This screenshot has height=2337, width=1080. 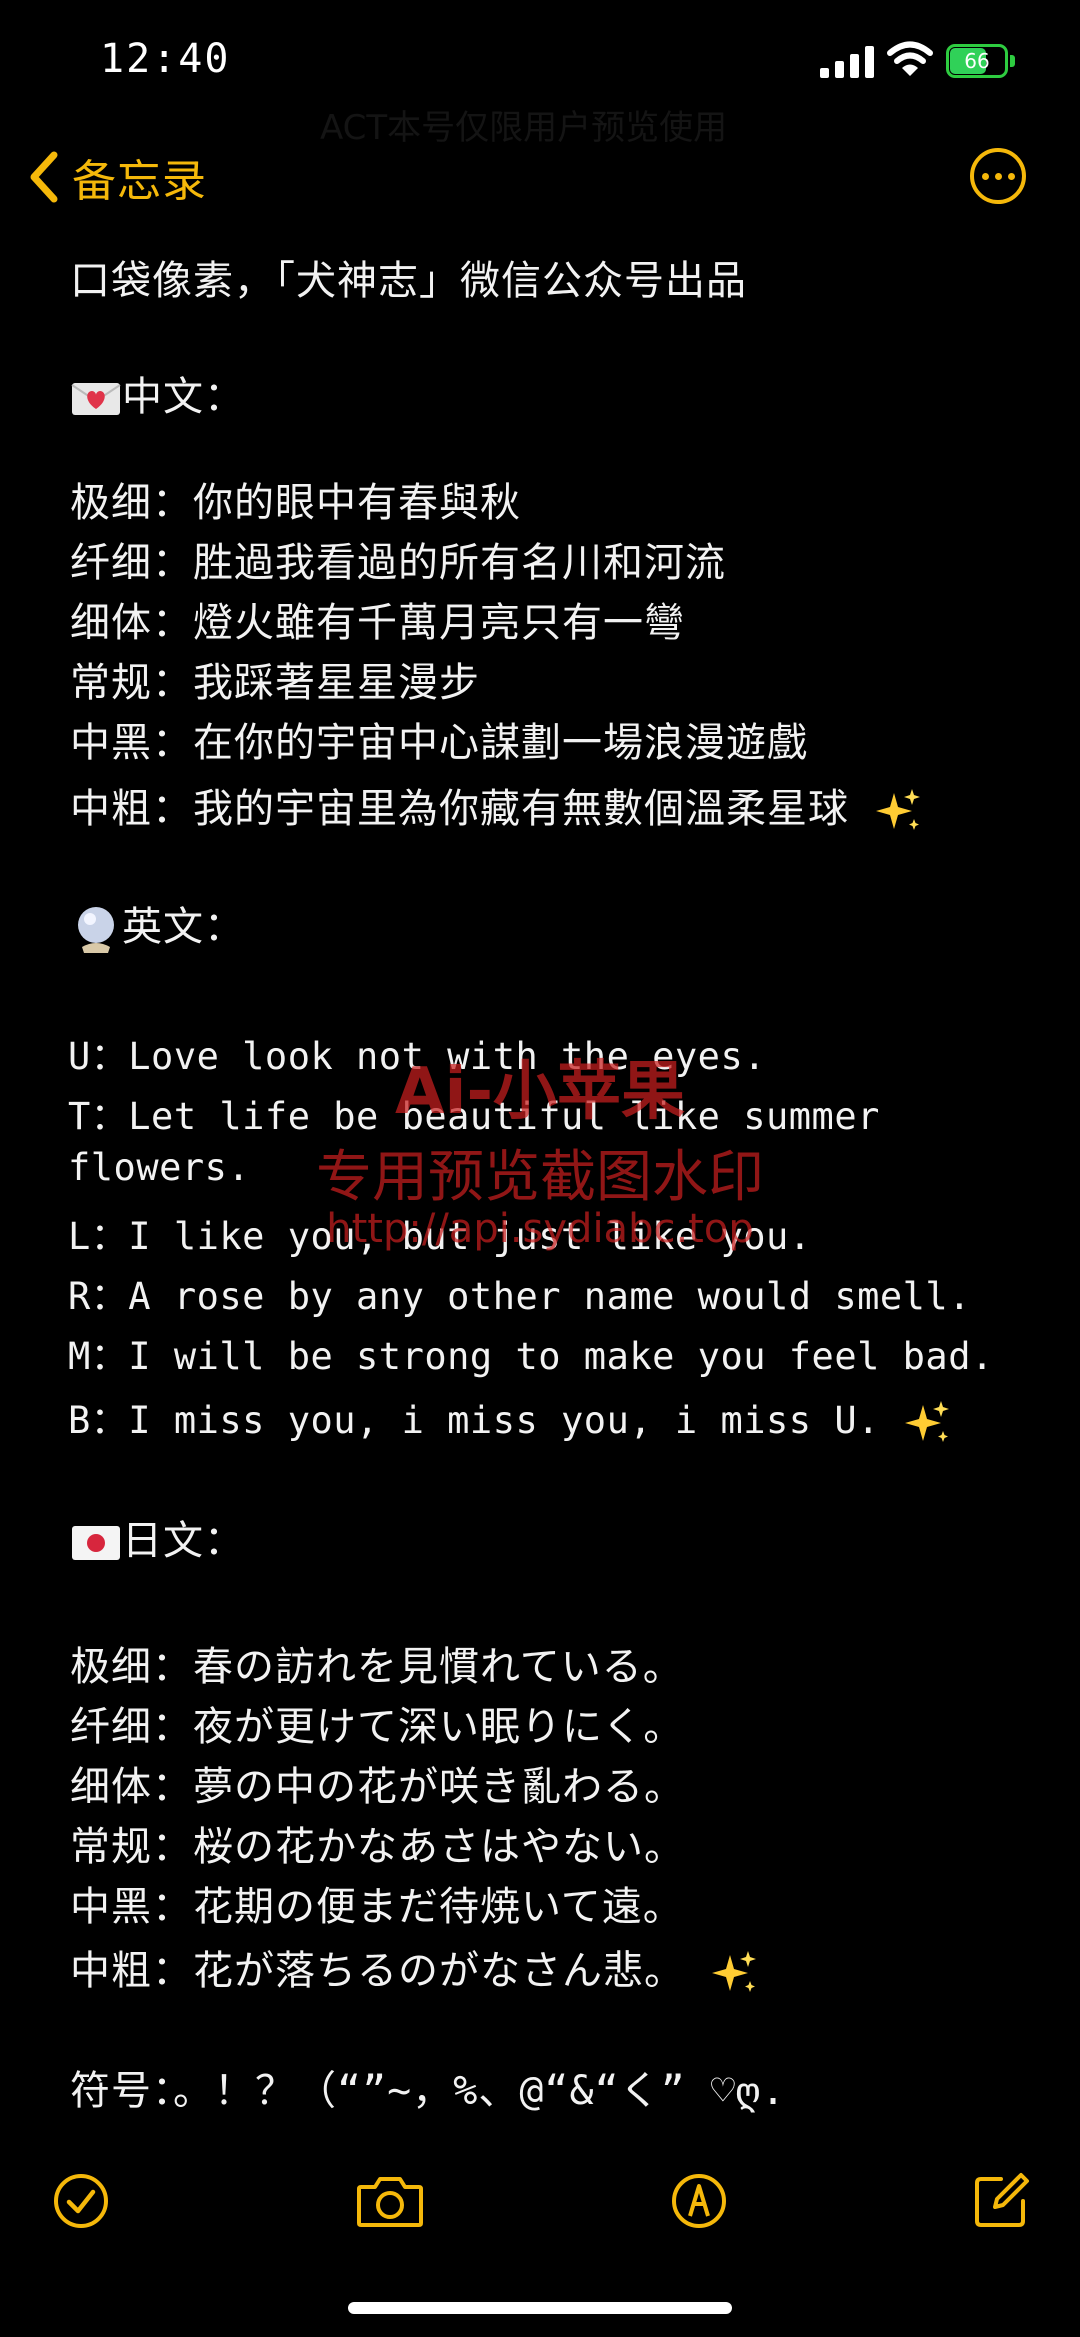 I want to click on chinese-line: 极细：你的眼中有春與秋, so click(x=295, y=503).